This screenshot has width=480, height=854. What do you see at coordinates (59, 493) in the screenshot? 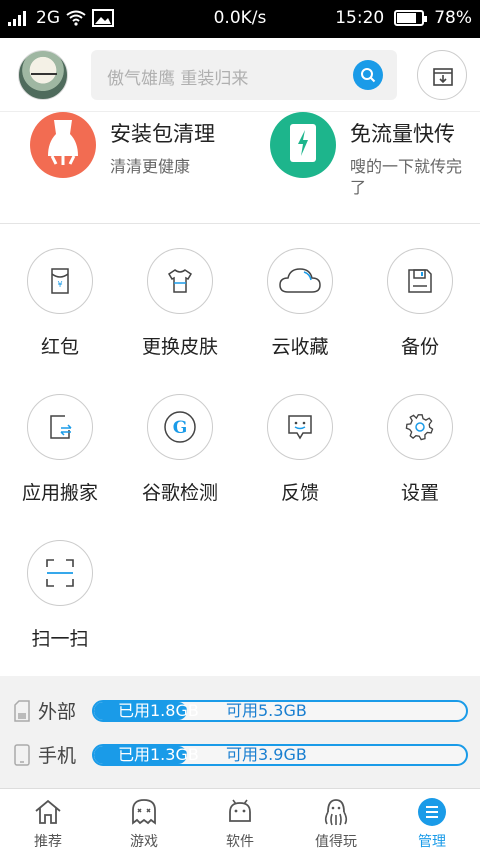
I see `tool-label: 应用搬家` at bounding box center [59, 493].